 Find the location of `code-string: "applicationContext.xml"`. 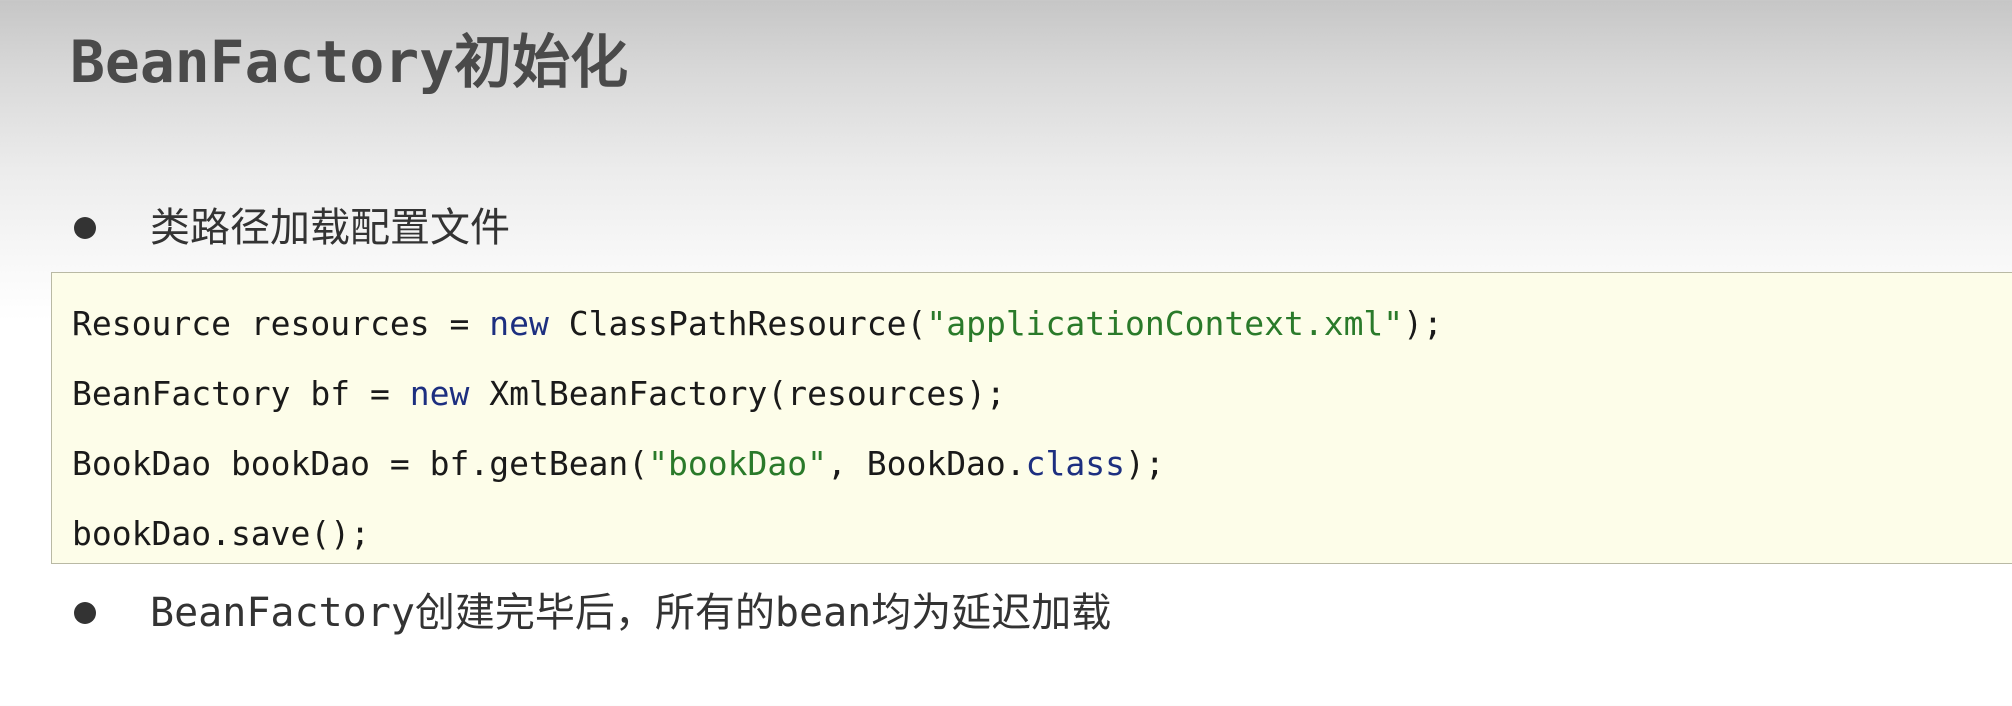

code-string: "applicationContext.xml" is located at coordinates (1165, 323).